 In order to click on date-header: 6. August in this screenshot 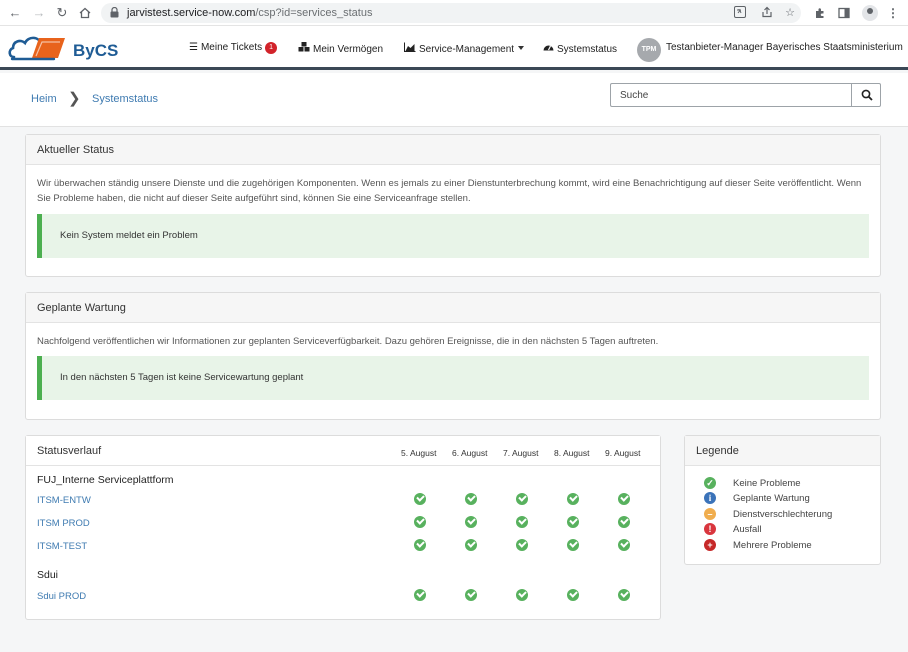, I will do `click(470, 453)`.